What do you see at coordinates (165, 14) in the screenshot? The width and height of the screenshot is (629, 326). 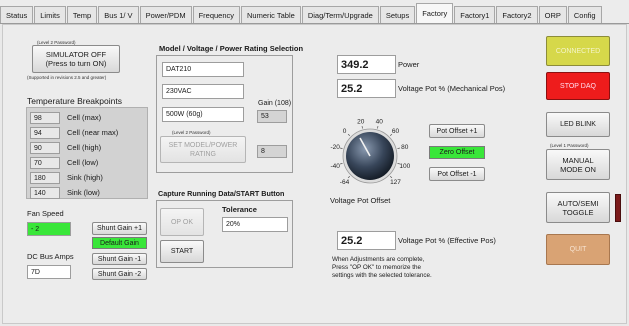 I see `tab-power-pdm: Power/PDM` at bounding box center [165, 14].